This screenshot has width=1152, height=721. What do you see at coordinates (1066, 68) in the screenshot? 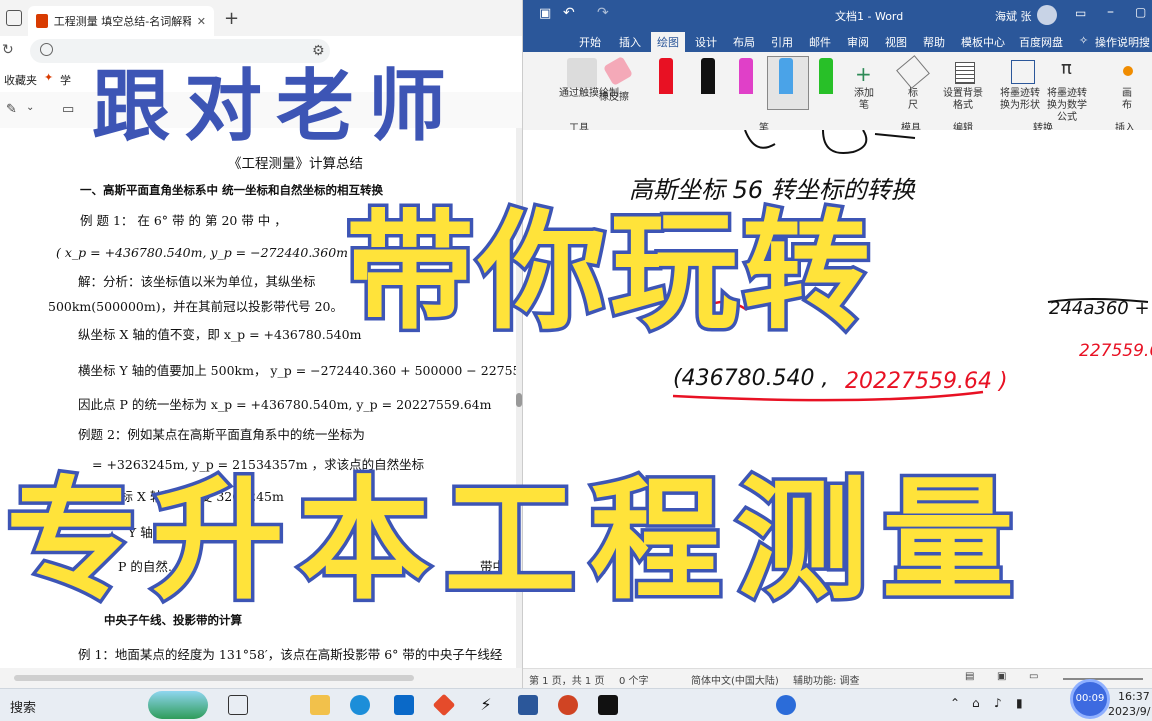
I see `ink-to-math-icon: π` at bounding box center [1066, 68].